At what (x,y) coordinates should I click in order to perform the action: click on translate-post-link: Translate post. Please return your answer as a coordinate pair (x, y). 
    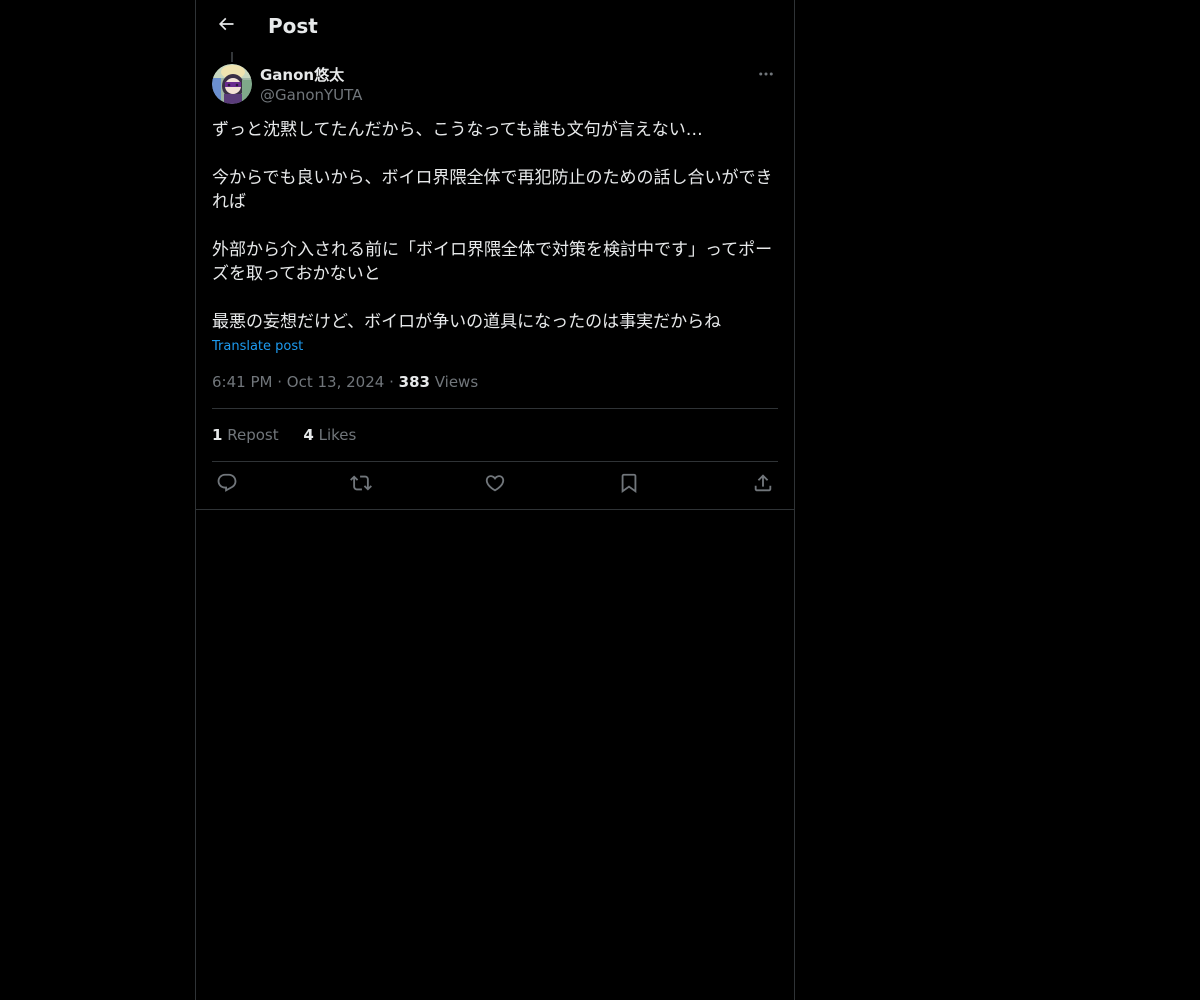
    Looking at the image, I should click on (257, 347).